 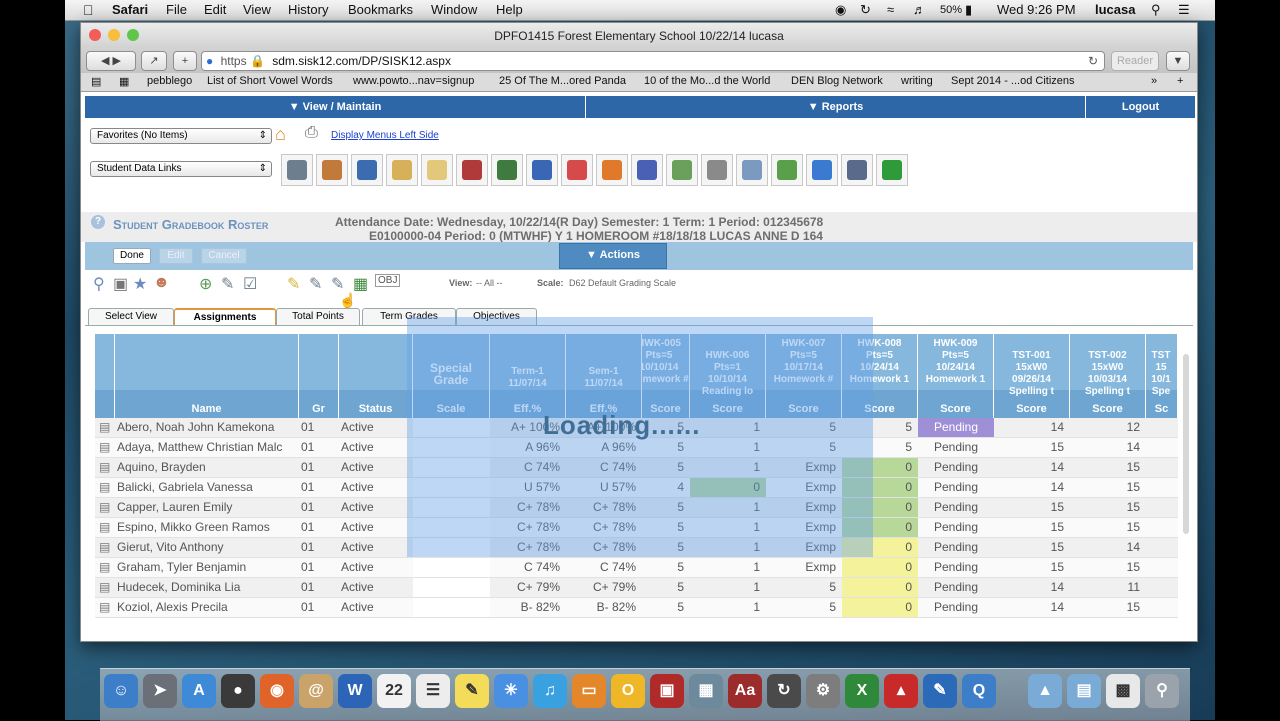 I want to click on bookmark-item: 25 Of The M...ored Panda, so click(x=562, y=81).